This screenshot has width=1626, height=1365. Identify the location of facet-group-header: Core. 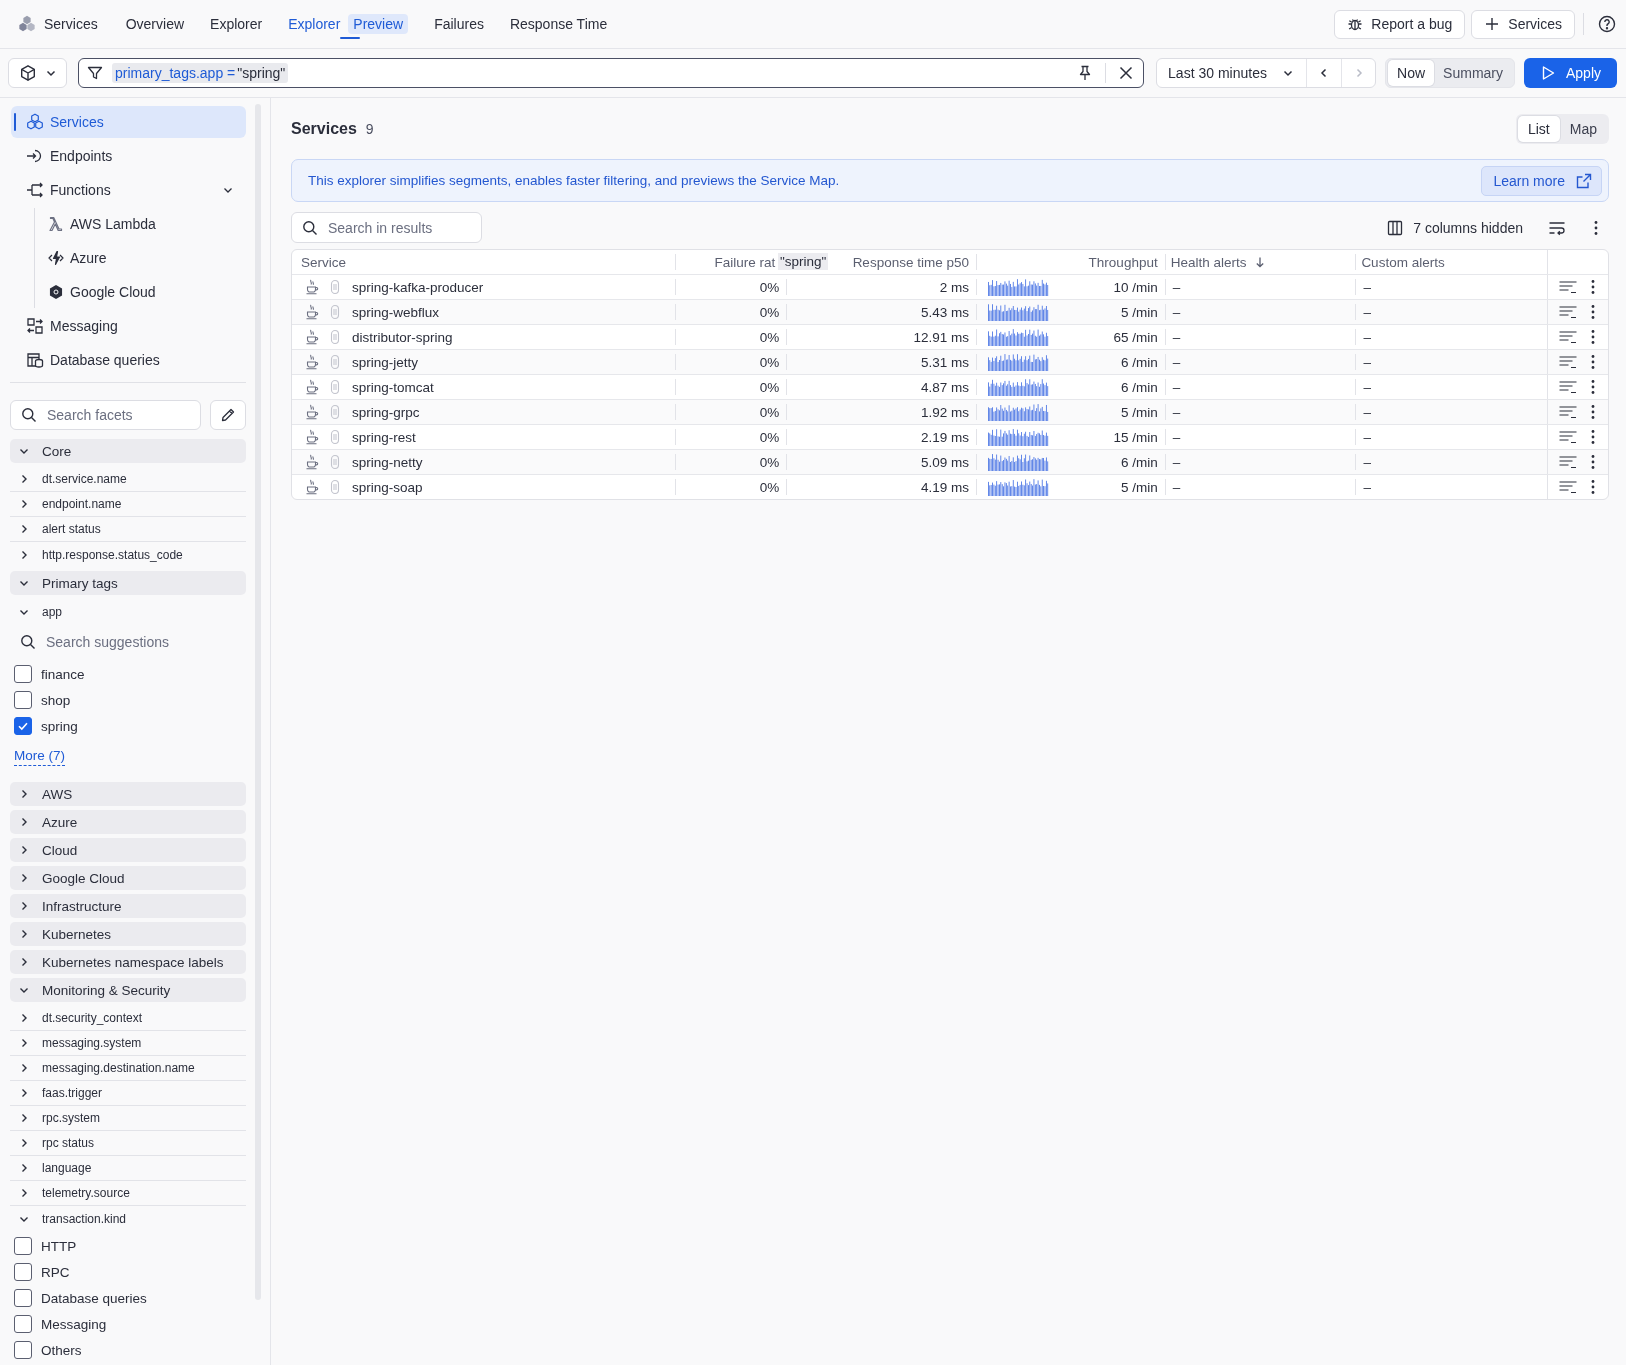
(128, 451).